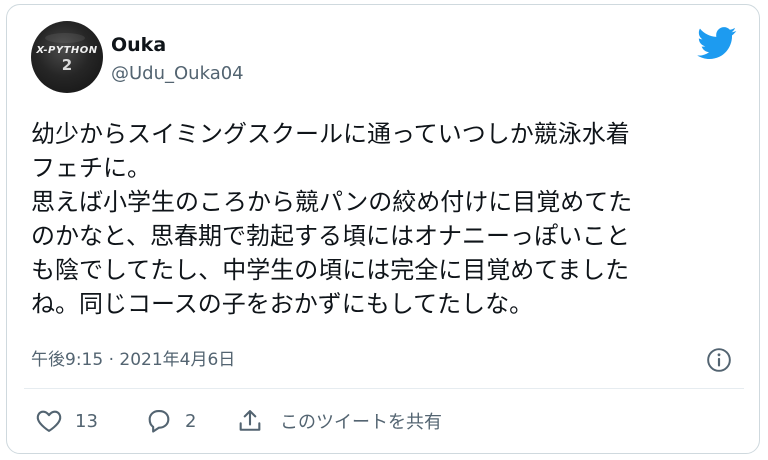 The image size is (768, 460). What do you see at coordinates (138, 45) in the screenshot?
I see `author-display-name: Ouka` at bounding box center [138, 45].